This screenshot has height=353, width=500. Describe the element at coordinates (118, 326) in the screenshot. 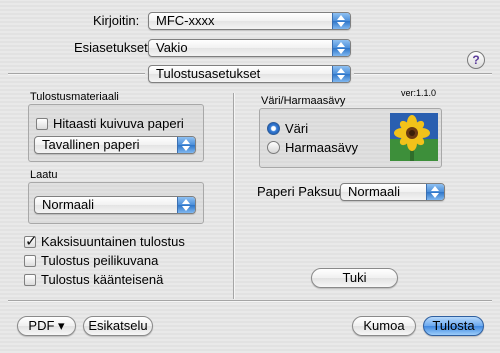

I see `preview-button: Esikatselu` at that location.